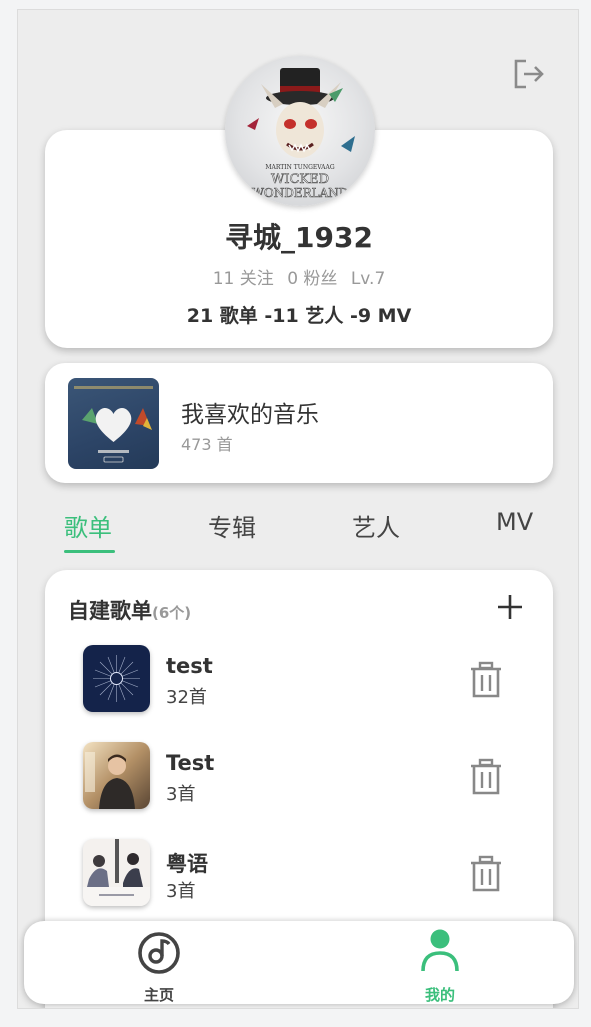  What do you see at coordinates (514, 522) in the screenshot?
I see `tab-mv: MV` at bounding box center [514, 522].